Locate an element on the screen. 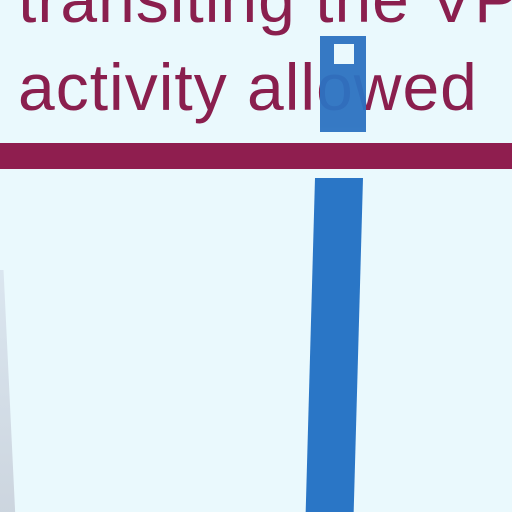  divider-bar is located at coordinates (256, 156).